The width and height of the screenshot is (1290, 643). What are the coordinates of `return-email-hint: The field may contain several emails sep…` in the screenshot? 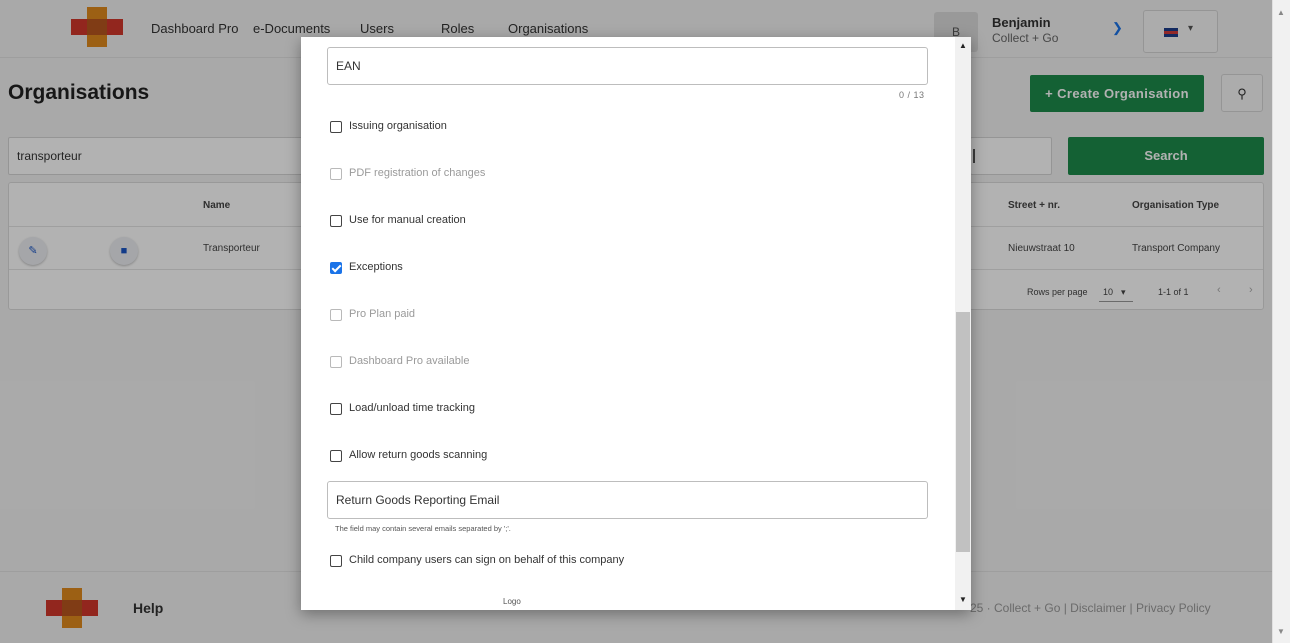 It's located at (423, 528).